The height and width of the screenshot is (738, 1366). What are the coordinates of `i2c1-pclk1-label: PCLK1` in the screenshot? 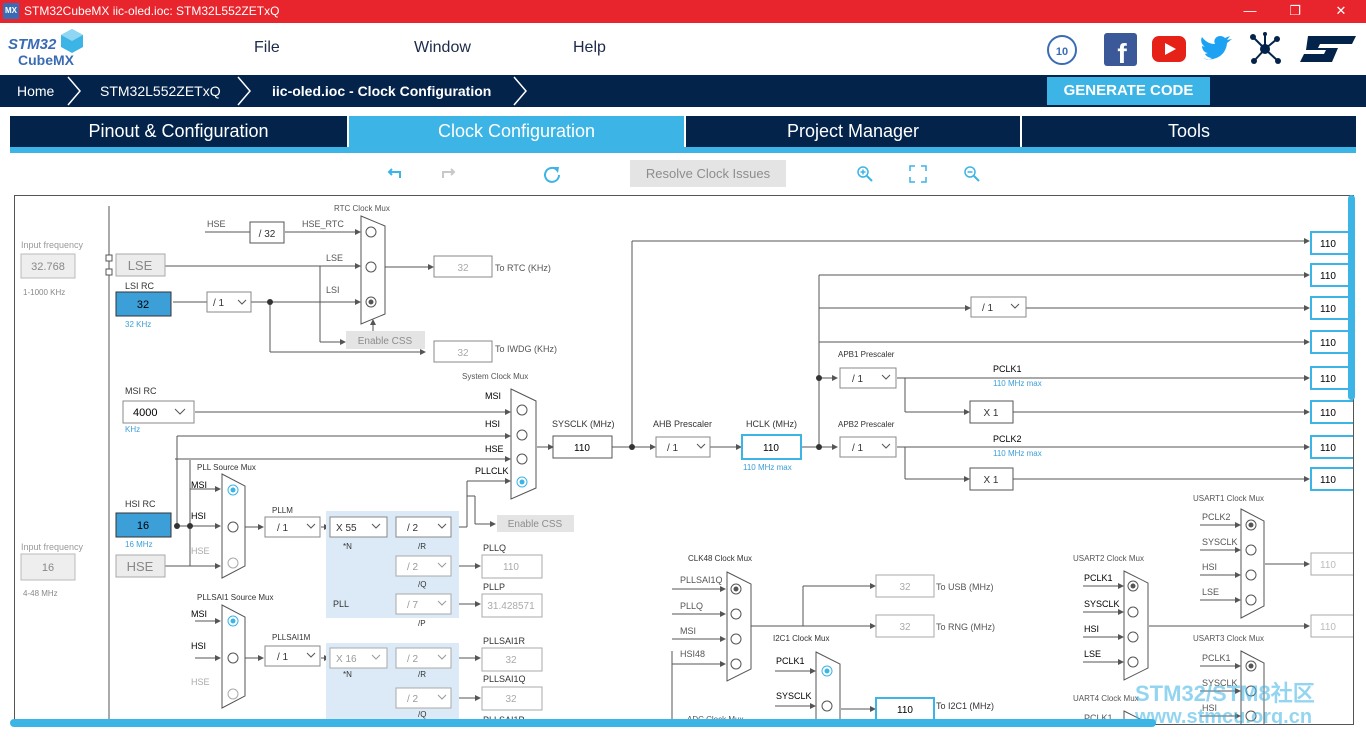 It's located at (790, 661).